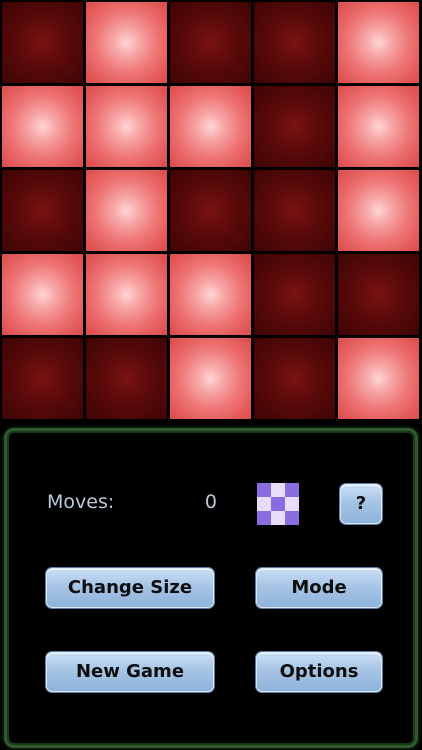 Image resolution: width=422 pixels, height=750 pixels. I want to click on moves-label: Moves:, so click(81, 502).